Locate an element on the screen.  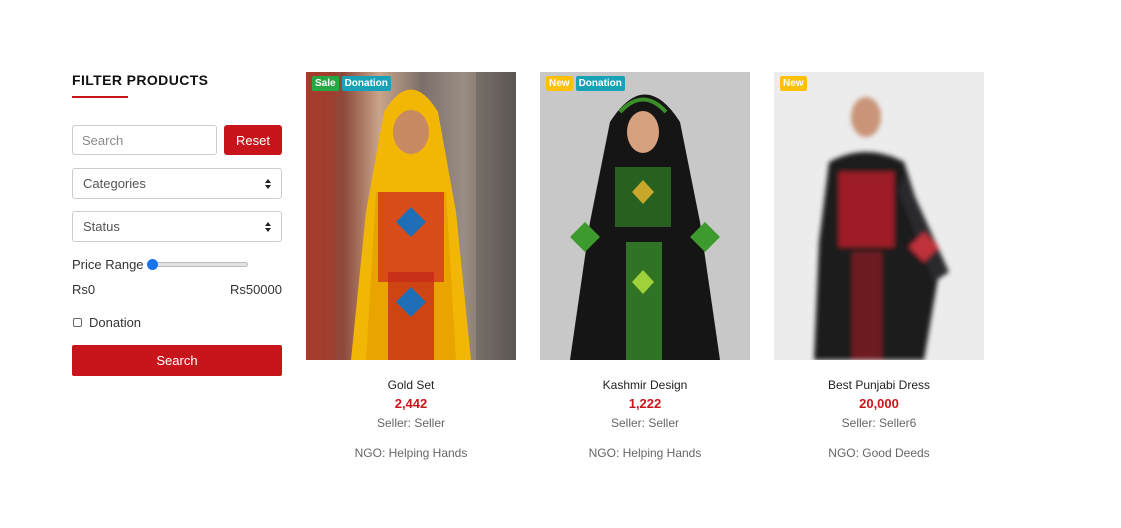
filter-title: FILTER PRODUCTS is located at coordinates (140, 80).